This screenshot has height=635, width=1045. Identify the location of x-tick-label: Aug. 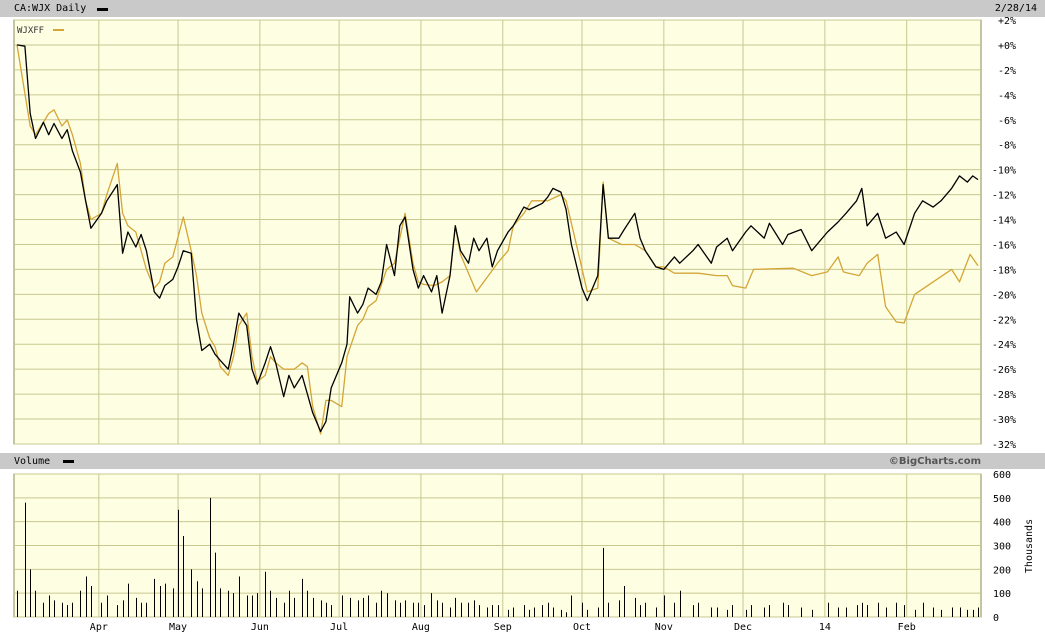
(421, 627).